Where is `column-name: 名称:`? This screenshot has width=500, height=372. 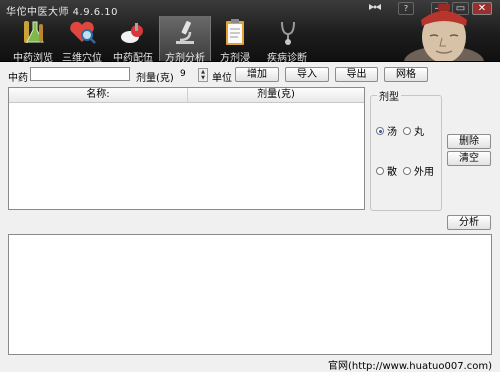
column-name: 名称: is located at coordinates (98, 95).